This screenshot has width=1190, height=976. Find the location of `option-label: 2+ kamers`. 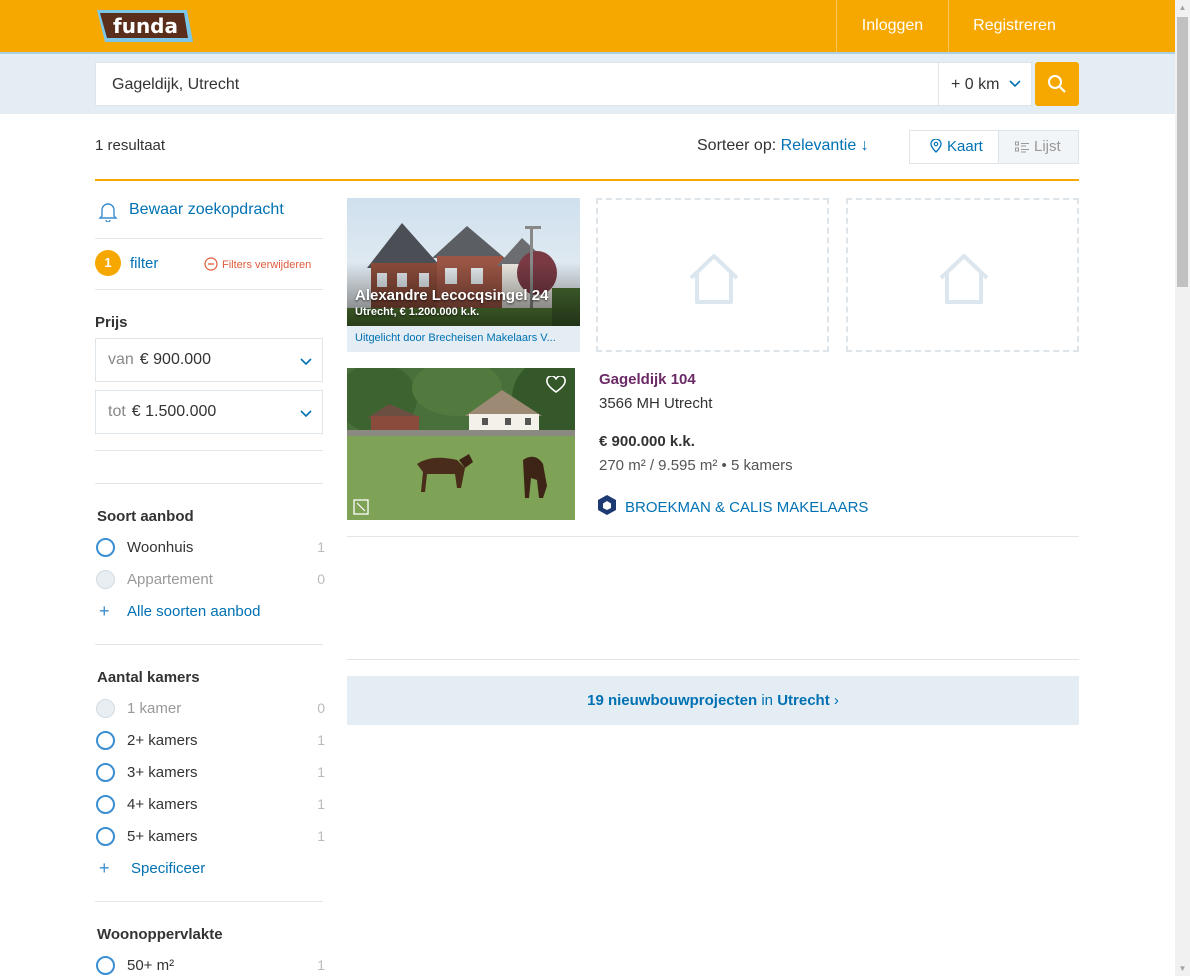

option-label: 2+ kamers is located at coordinates (162, 740).